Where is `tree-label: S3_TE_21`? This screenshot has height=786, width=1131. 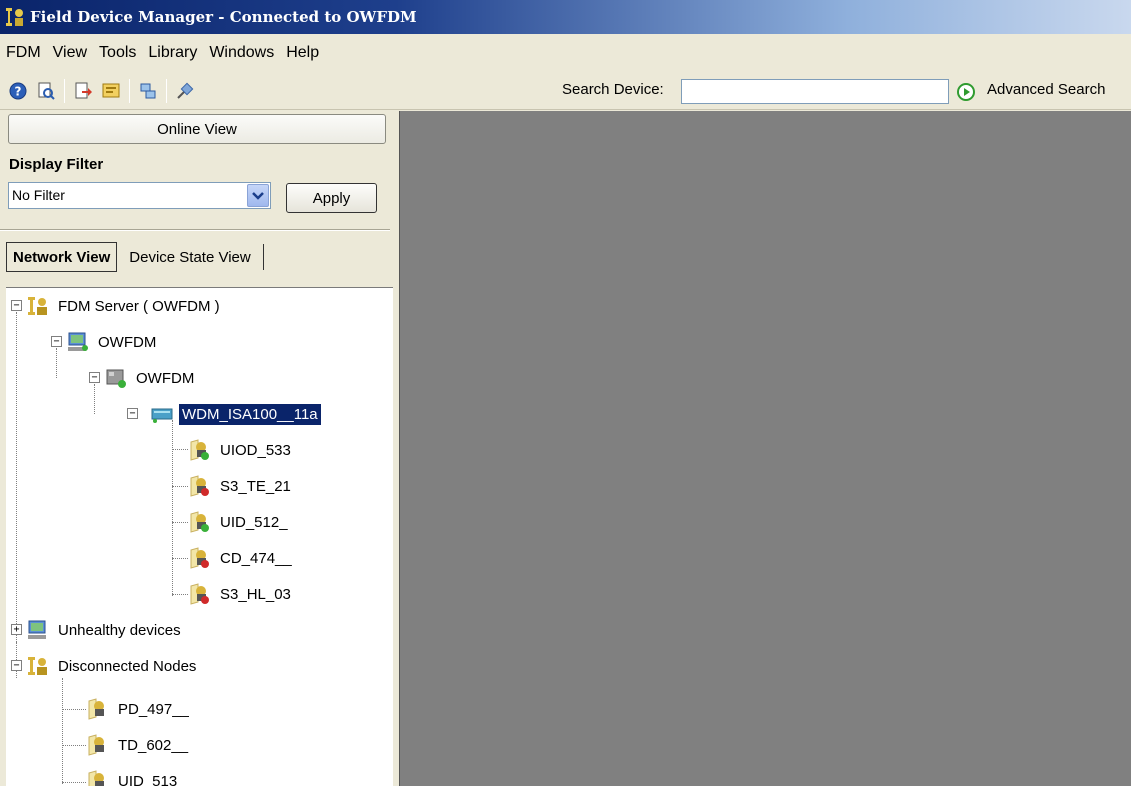 tree-label: S3_TE_21 is located at coordinates (255, 486).